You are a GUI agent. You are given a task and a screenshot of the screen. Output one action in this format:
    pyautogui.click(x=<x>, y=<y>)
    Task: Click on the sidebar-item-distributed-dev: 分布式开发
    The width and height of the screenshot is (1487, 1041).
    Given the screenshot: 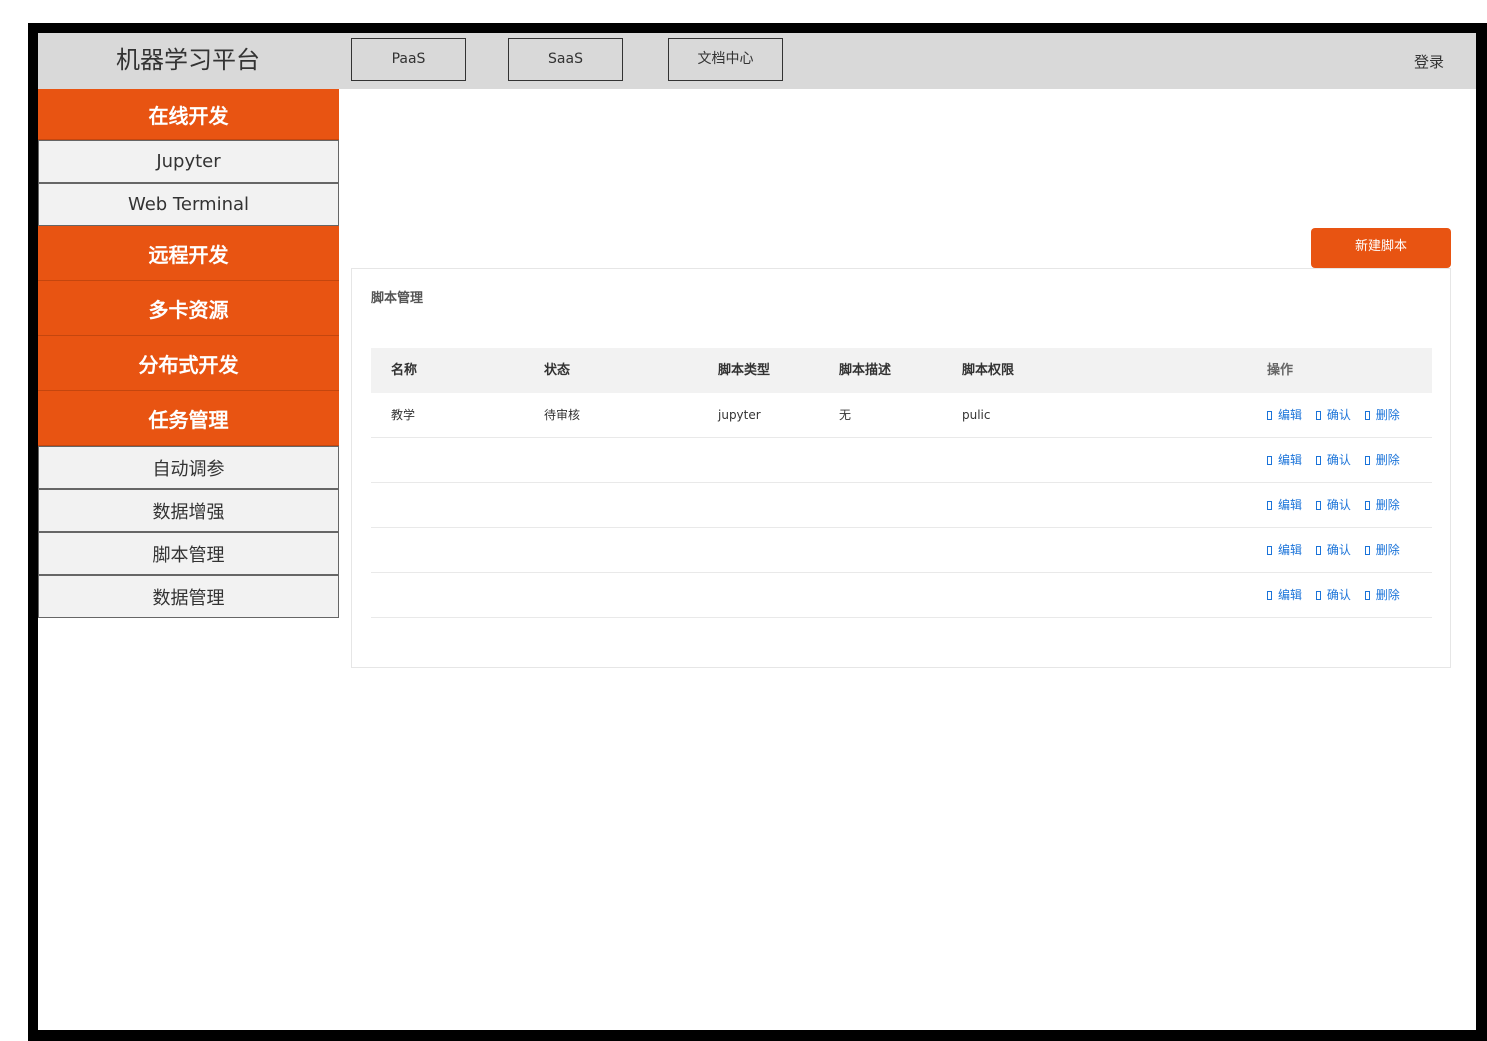 What is the action you would take?
    pyautogui.click(x=188, y=363)
    